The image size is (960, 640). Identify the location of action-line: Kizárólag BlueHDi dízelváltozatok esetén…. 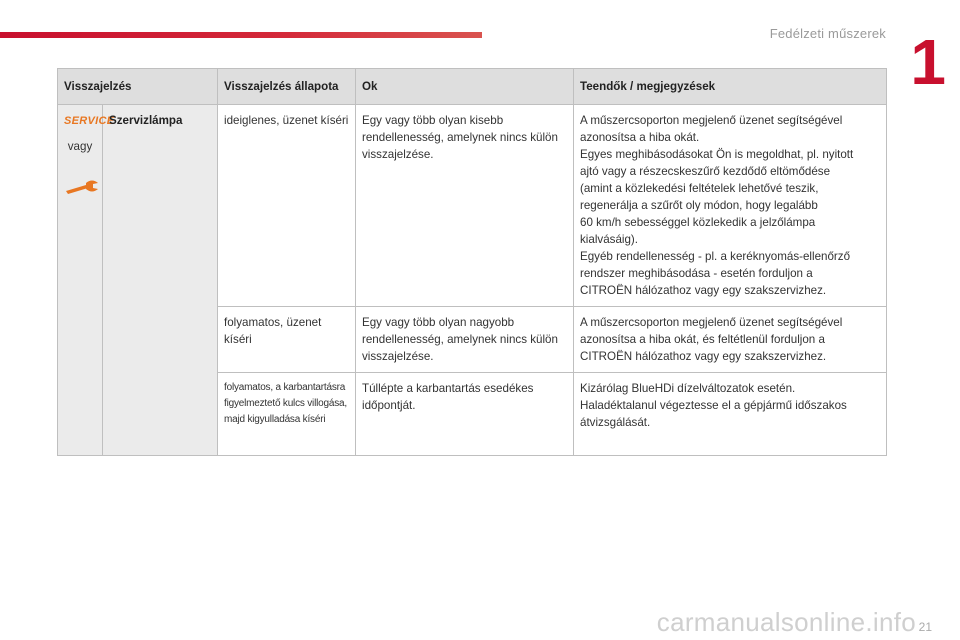
(688, 388).